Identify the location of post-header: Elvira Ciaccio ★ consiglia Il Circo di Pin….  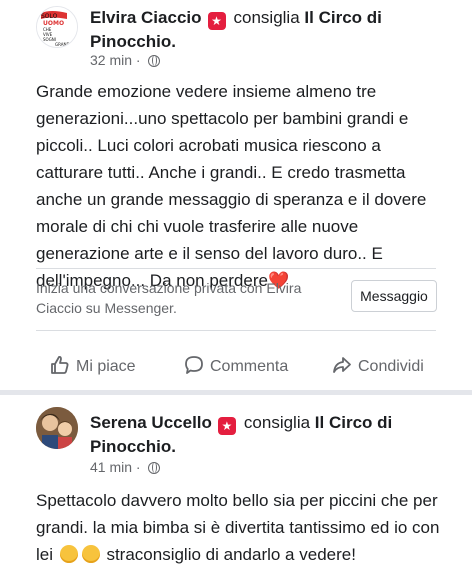
(270, 30).